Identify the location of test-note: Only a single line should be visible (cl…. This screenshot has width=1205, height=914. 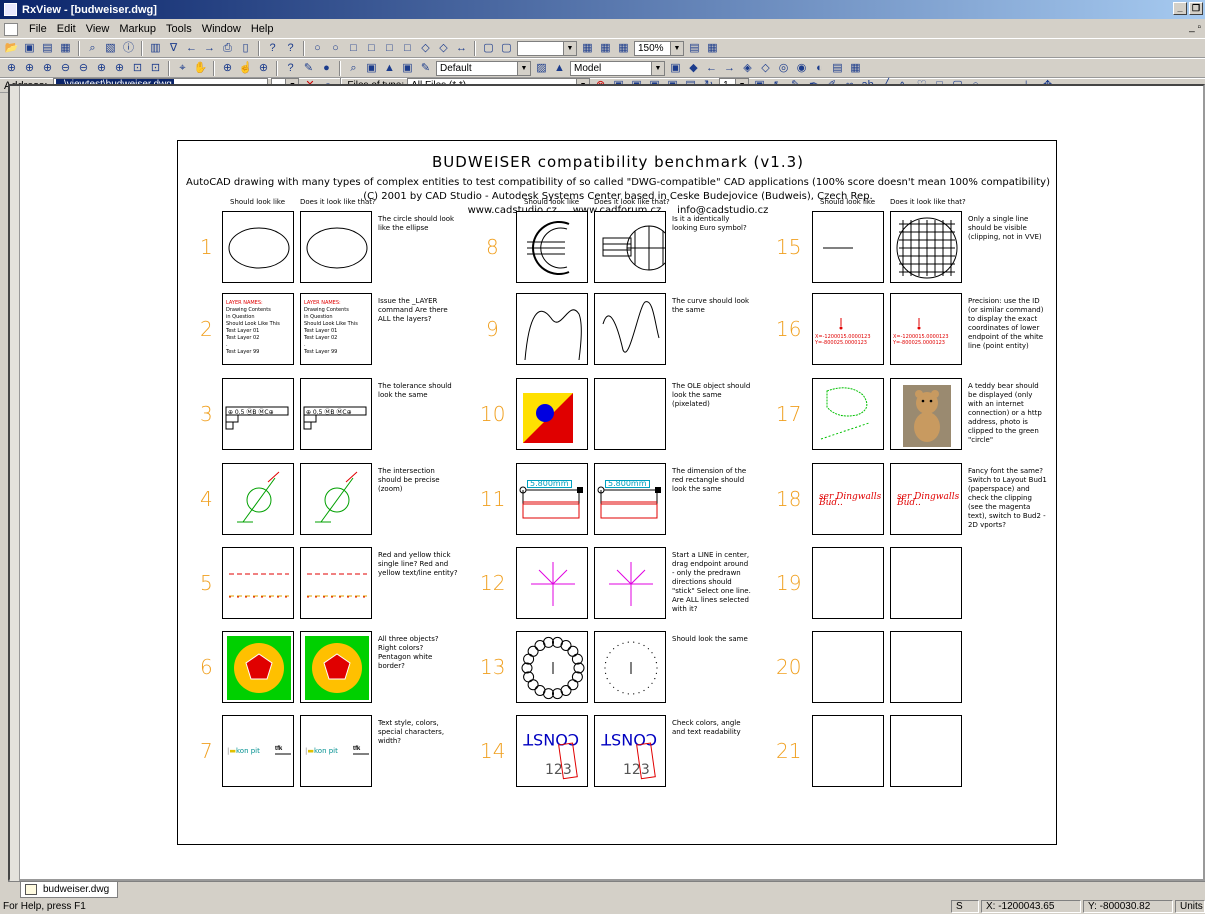
(1005, 228).